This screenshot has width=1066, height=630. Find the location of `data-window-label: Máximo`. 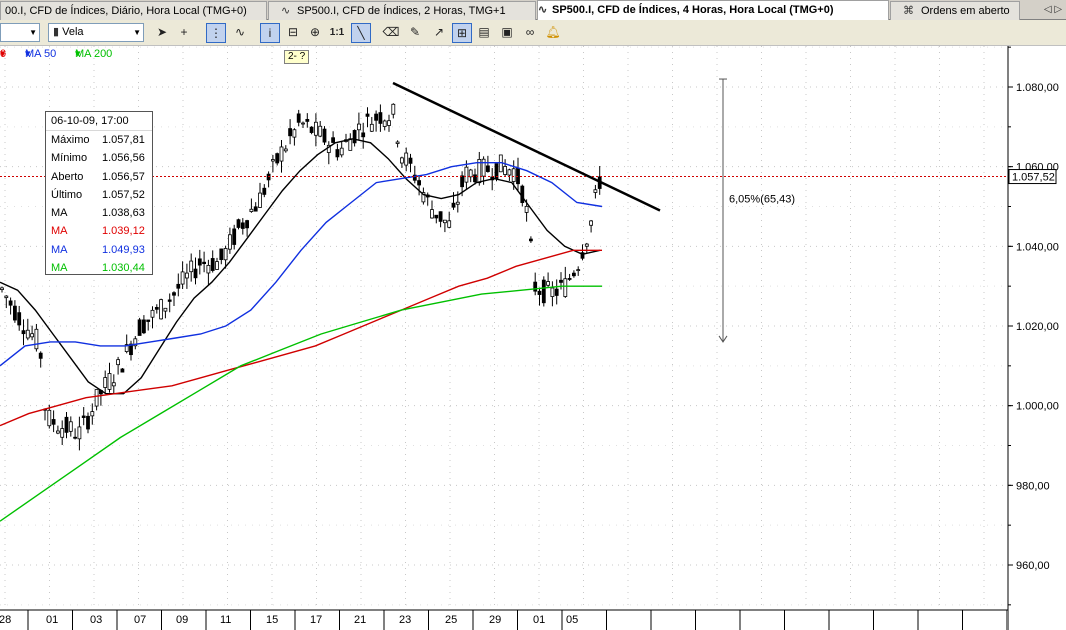

data-window-label: Máximo is located at coordinates (70, 140).